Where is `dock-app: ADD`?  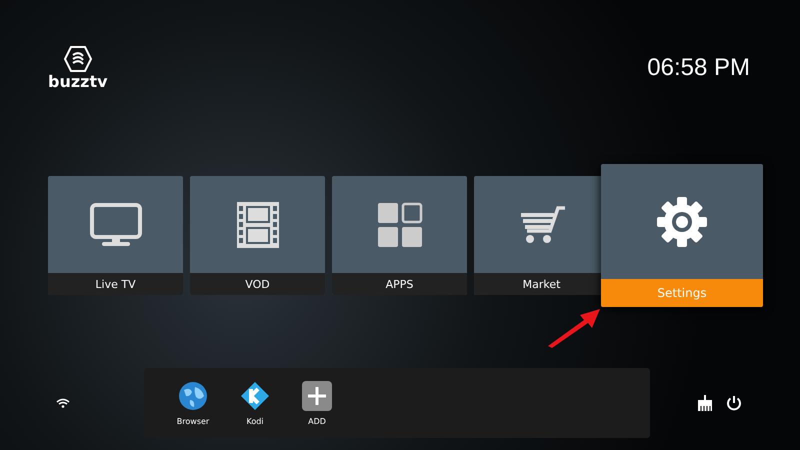
dock-app: ADD is located at coordinates (317, 403).